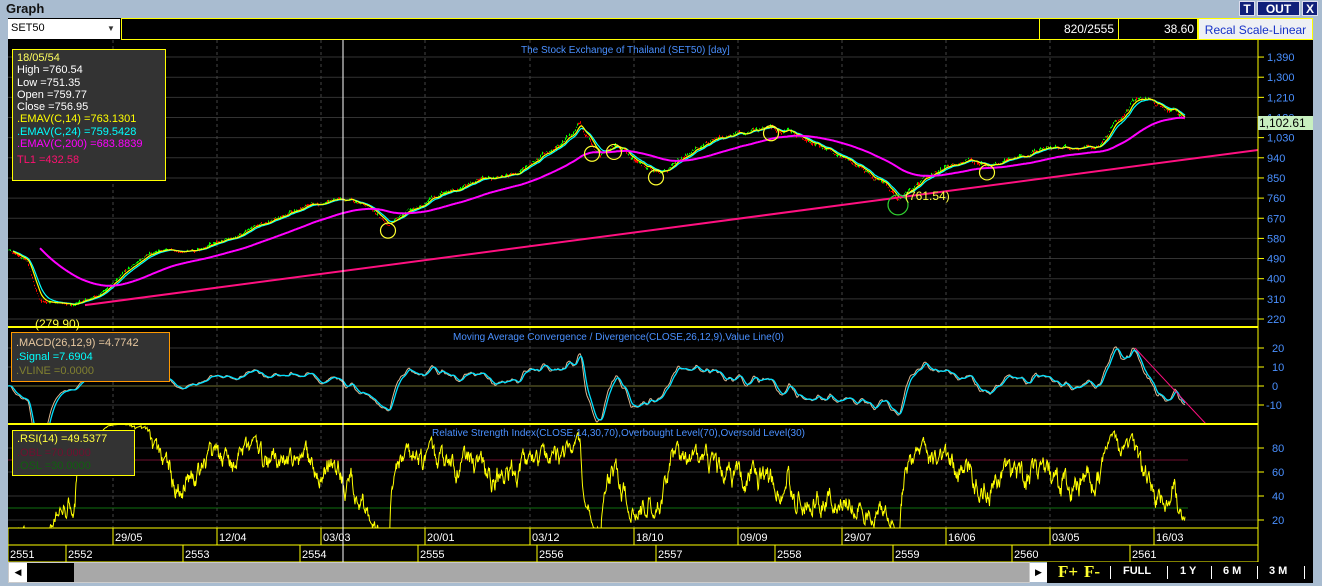 The height and width of the screenshot is (586, 1322). Describe the element at coordinates (77, 343) in the screenshot. I see `legend-macd: .MACD(26,12,9) =4.7742` at that location.